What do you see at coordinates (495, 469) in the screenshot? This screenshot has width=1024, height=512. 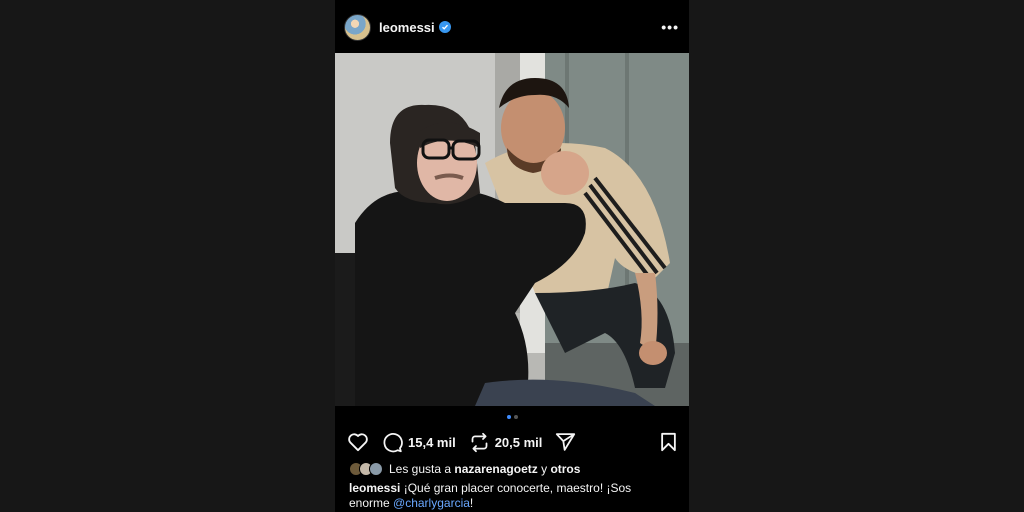 I see `likes-user: nazarenagoetz` at bounding box center [495, 469].